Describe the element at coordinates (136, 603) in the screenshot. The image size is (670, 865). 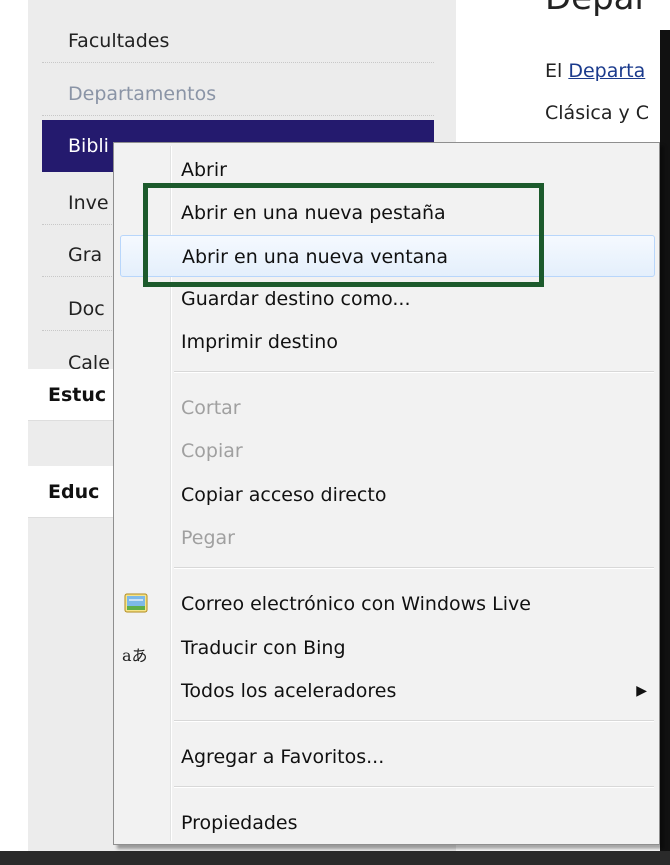
I see `mail-icon` at that location.